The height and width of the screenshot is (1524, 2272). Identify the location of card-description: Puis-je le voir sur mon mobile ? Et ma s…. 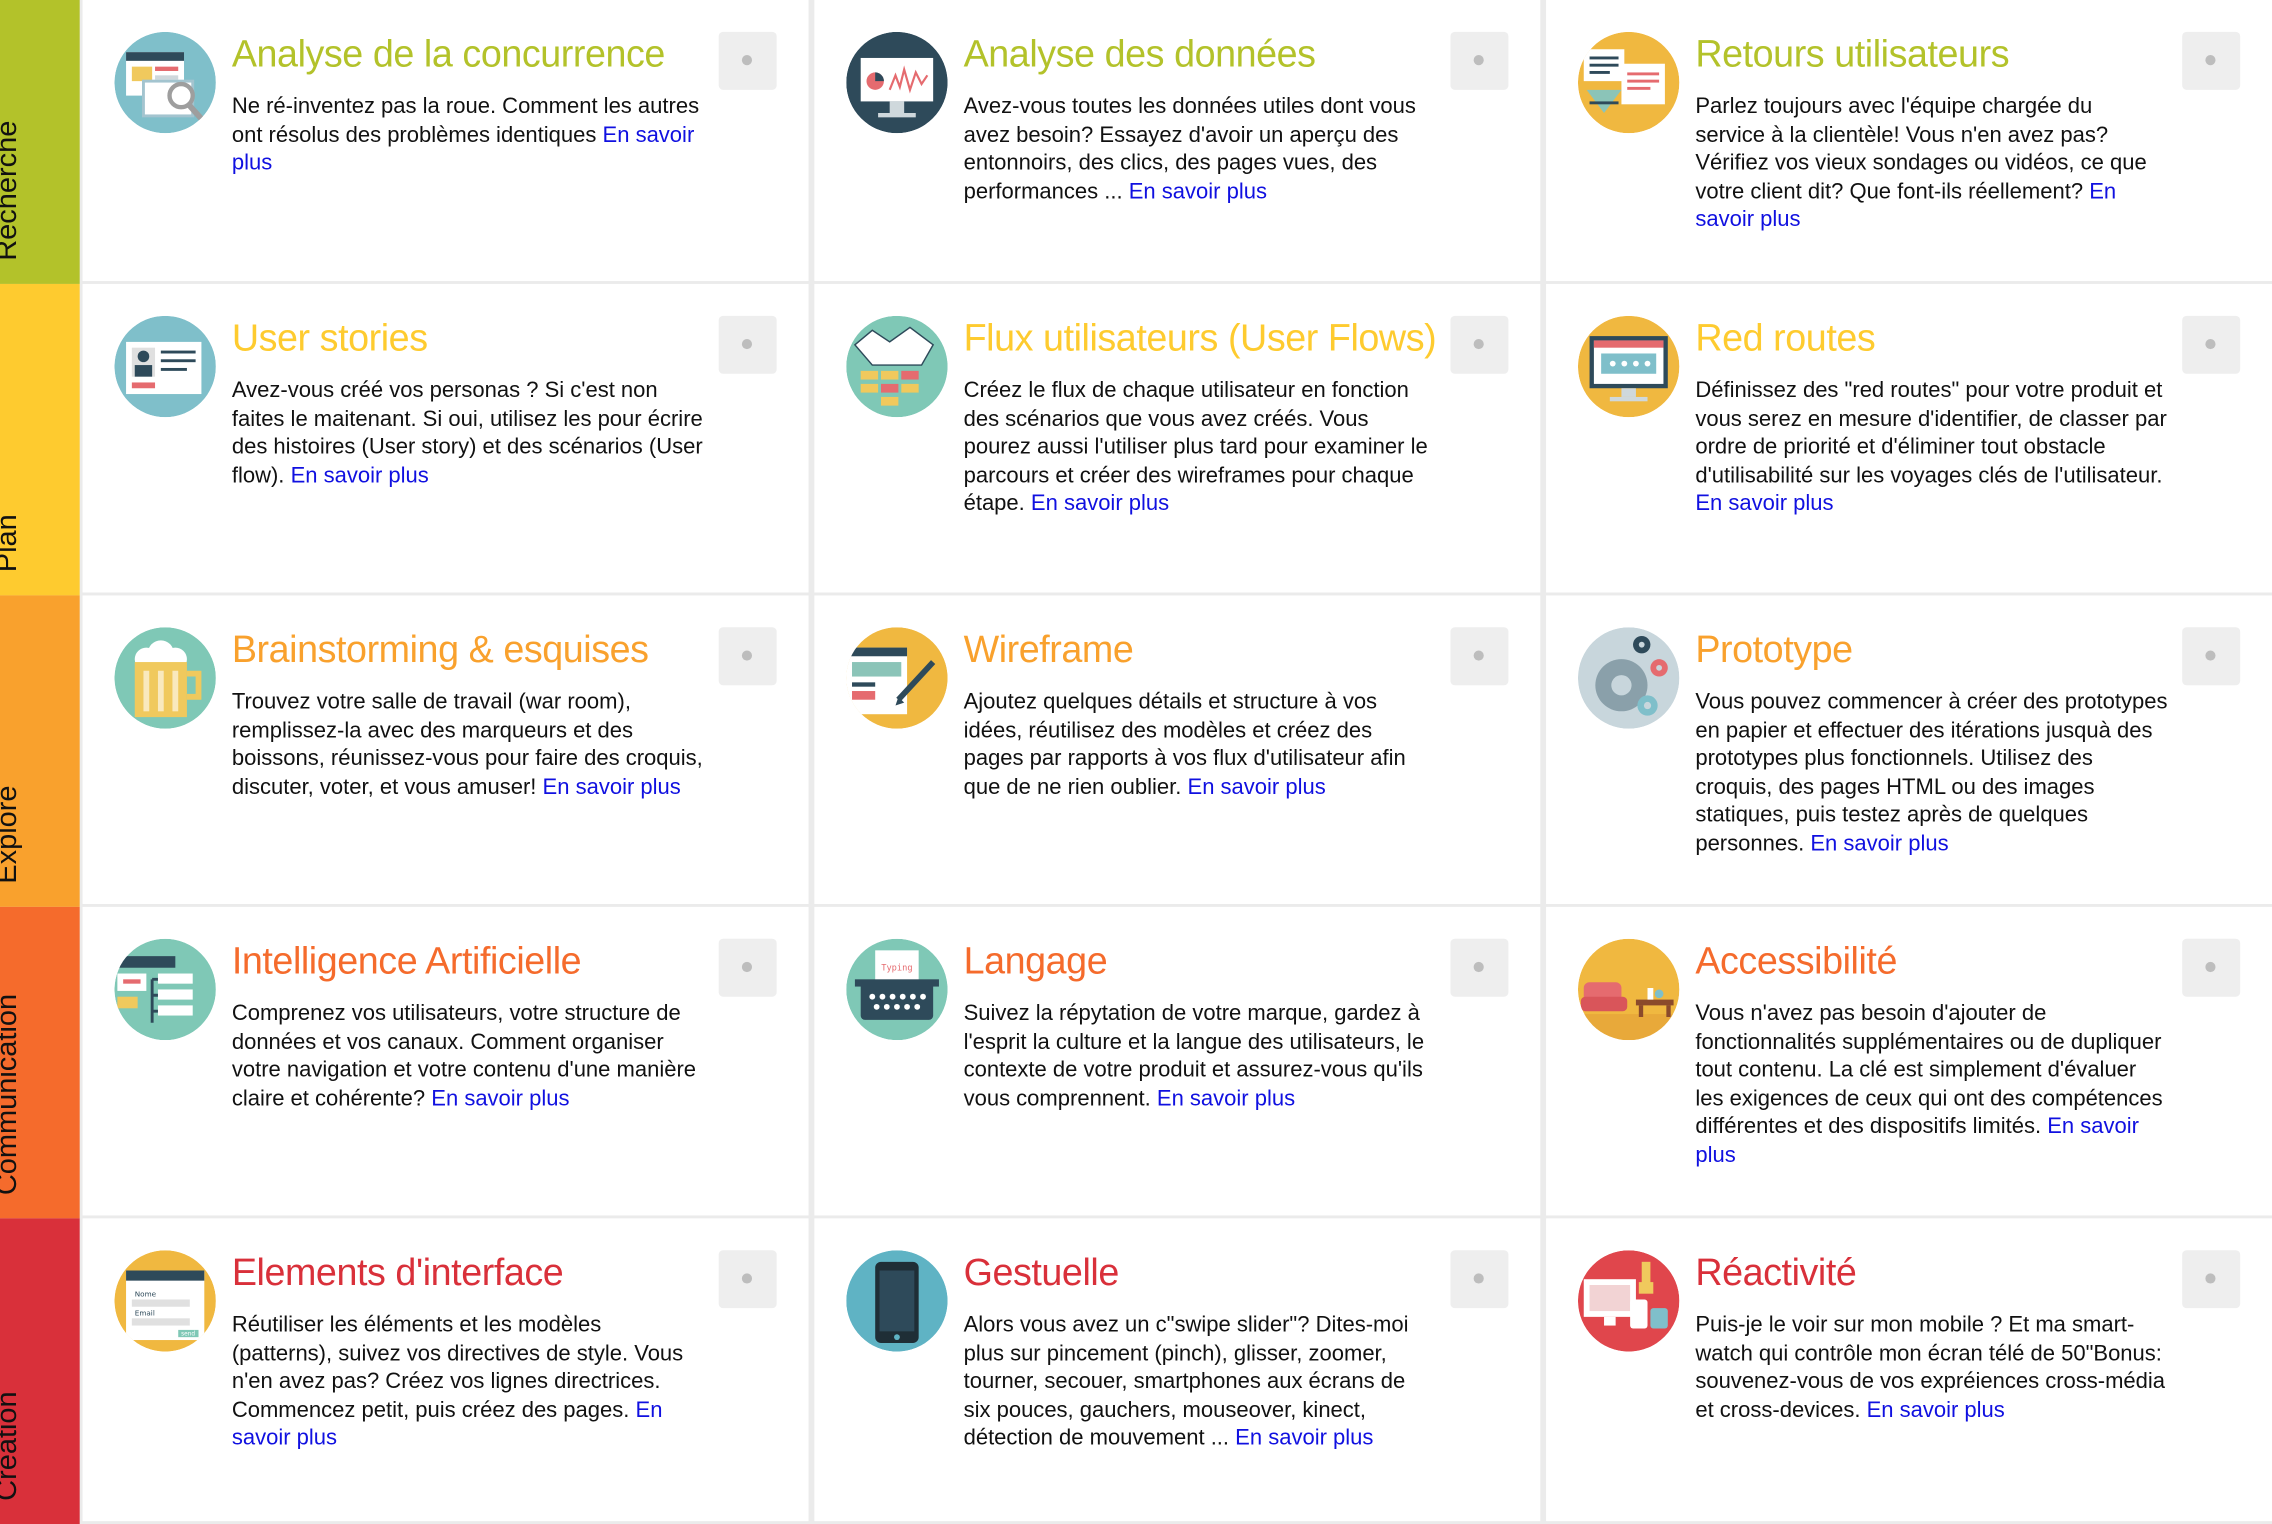
(1931, 1367).